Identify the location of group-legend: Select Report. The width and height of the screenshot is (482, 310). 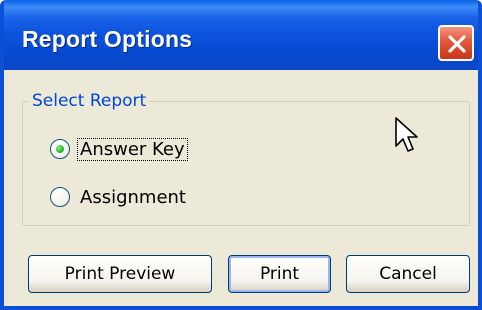
(89, 101).